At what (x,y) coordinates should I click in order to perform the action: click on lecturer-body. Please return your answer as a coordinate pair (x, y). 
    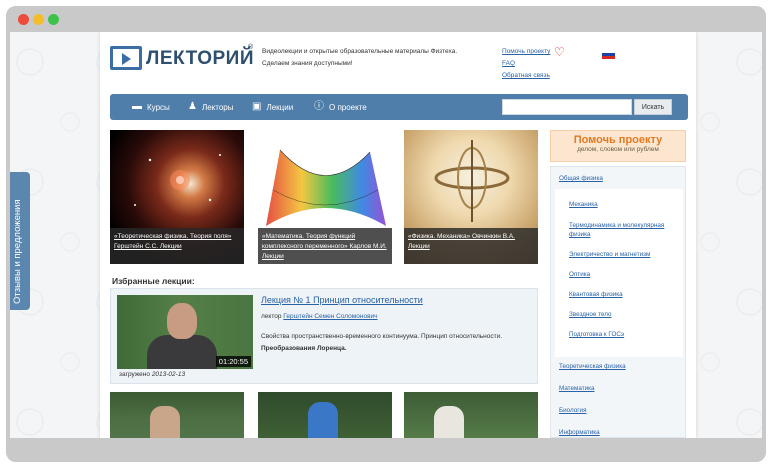
    Looking at the image, I should click on (182, 352).